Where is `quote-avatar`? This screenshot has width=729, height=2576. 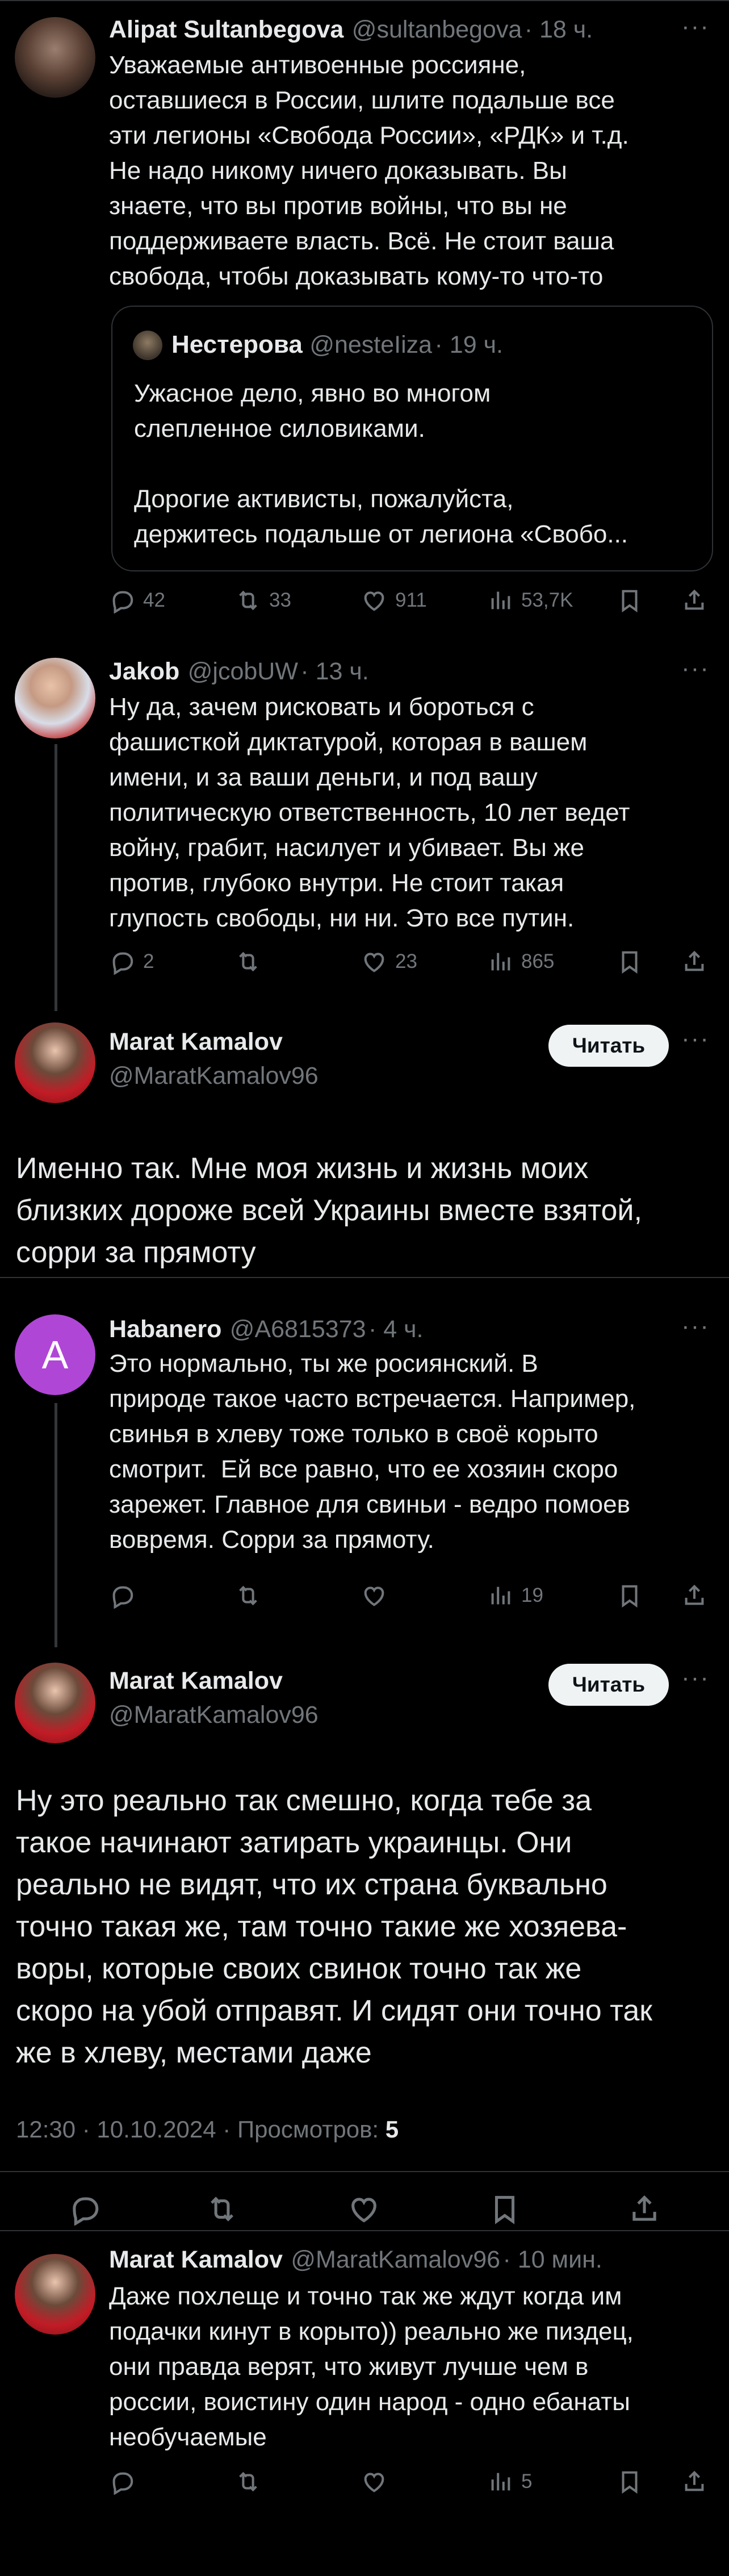
quote-avatar is located at coordinates (147, 345).